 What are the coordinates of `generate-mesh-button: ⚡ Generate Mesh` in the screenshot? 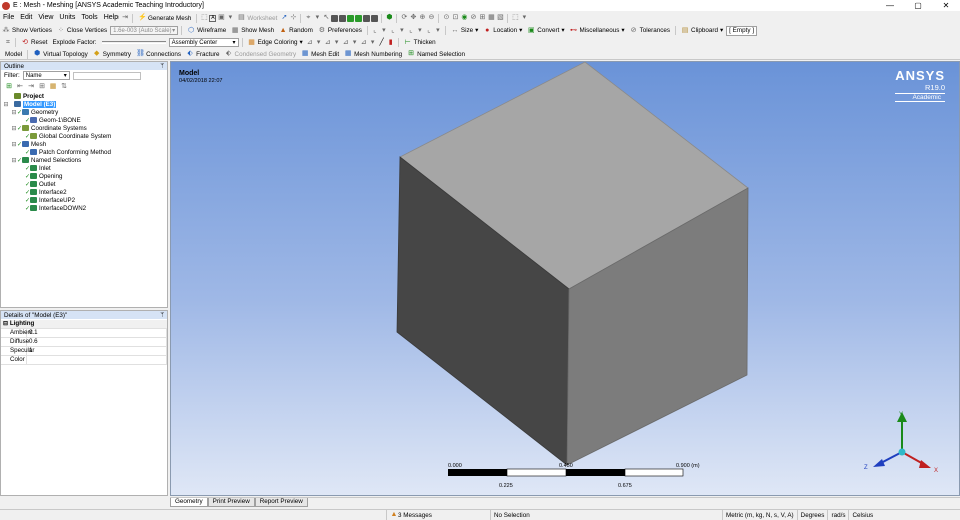 It's located at (164, 18).